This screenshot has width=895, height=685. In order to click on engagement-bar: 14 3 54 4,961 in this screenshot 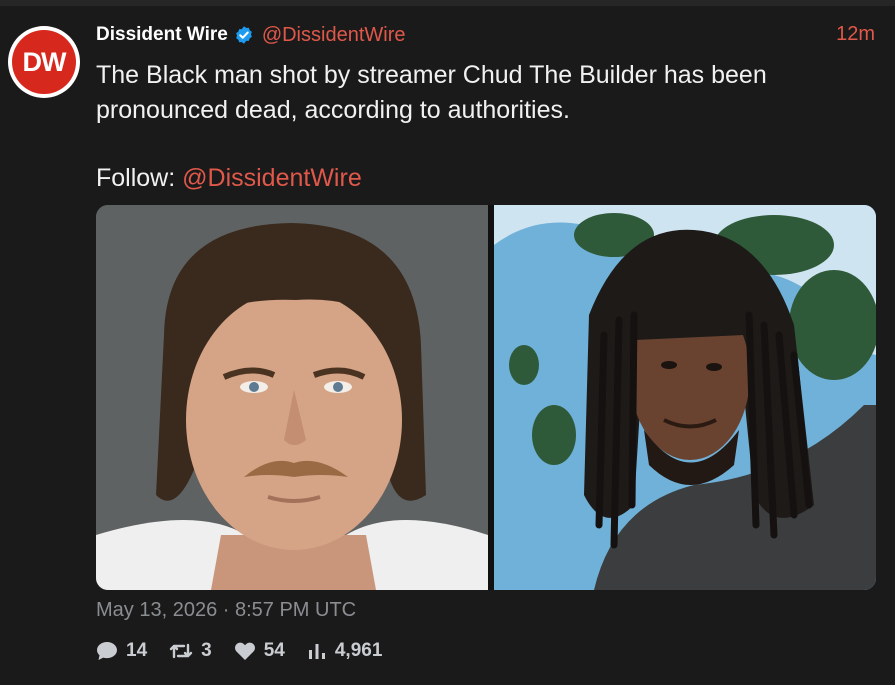, I will do `click(250, 651)`.